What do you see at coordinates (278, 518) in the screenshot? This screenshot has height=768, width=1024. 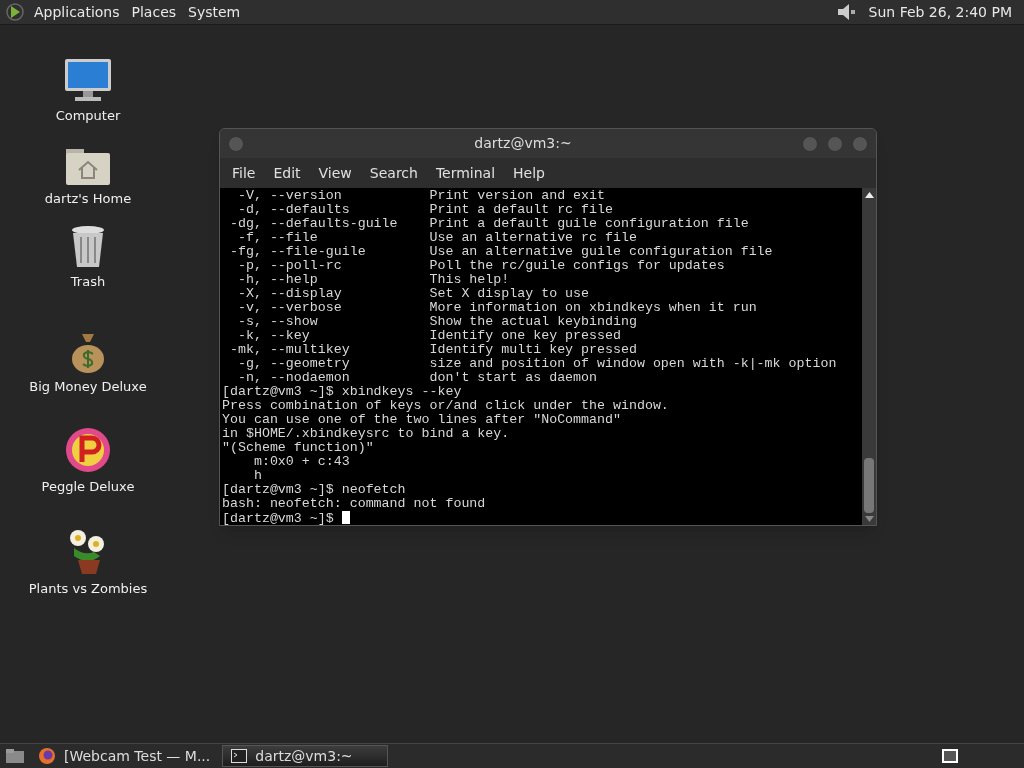 I see `terminal-line: [dartz@vm3 ~]$` at bounding box center [278, 518].